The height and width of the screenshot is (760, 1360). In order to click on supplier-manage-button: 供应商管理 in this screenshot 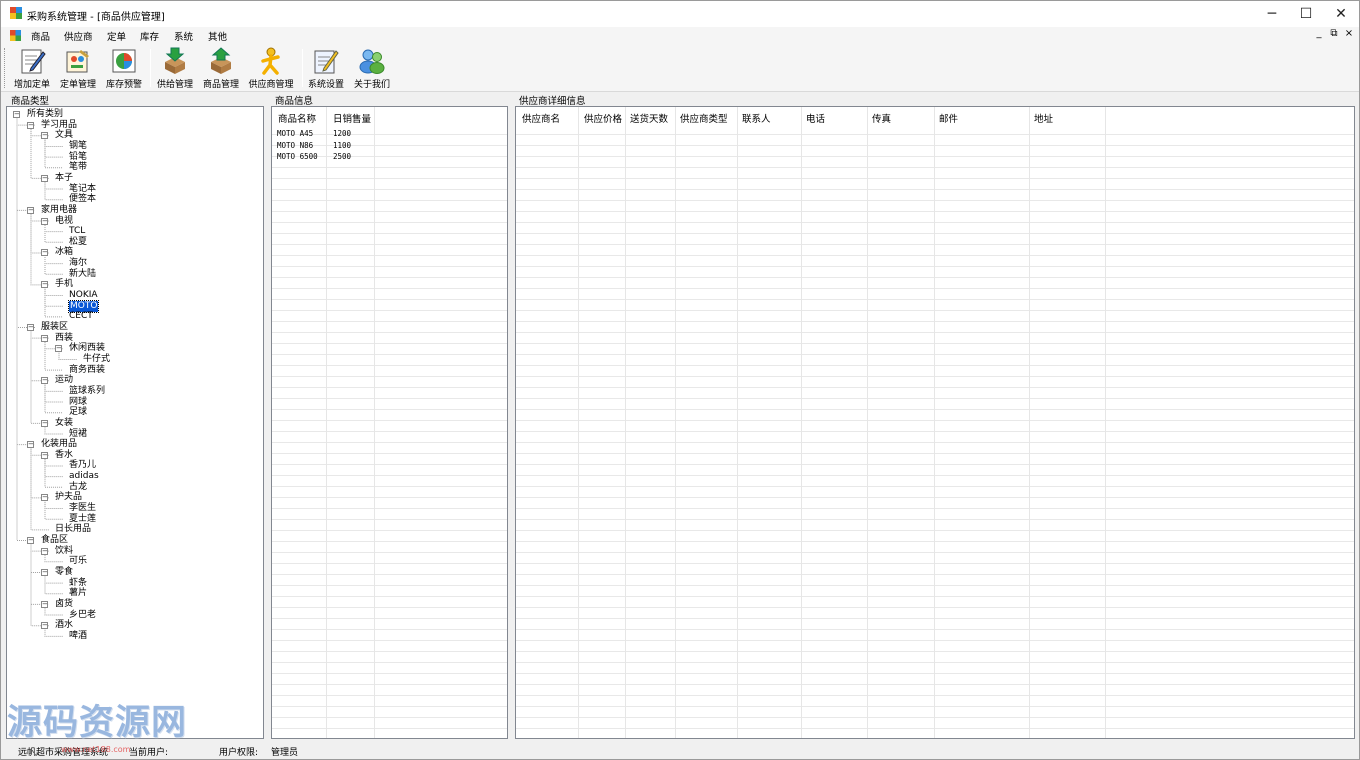, I will do `click(271, 68)`.